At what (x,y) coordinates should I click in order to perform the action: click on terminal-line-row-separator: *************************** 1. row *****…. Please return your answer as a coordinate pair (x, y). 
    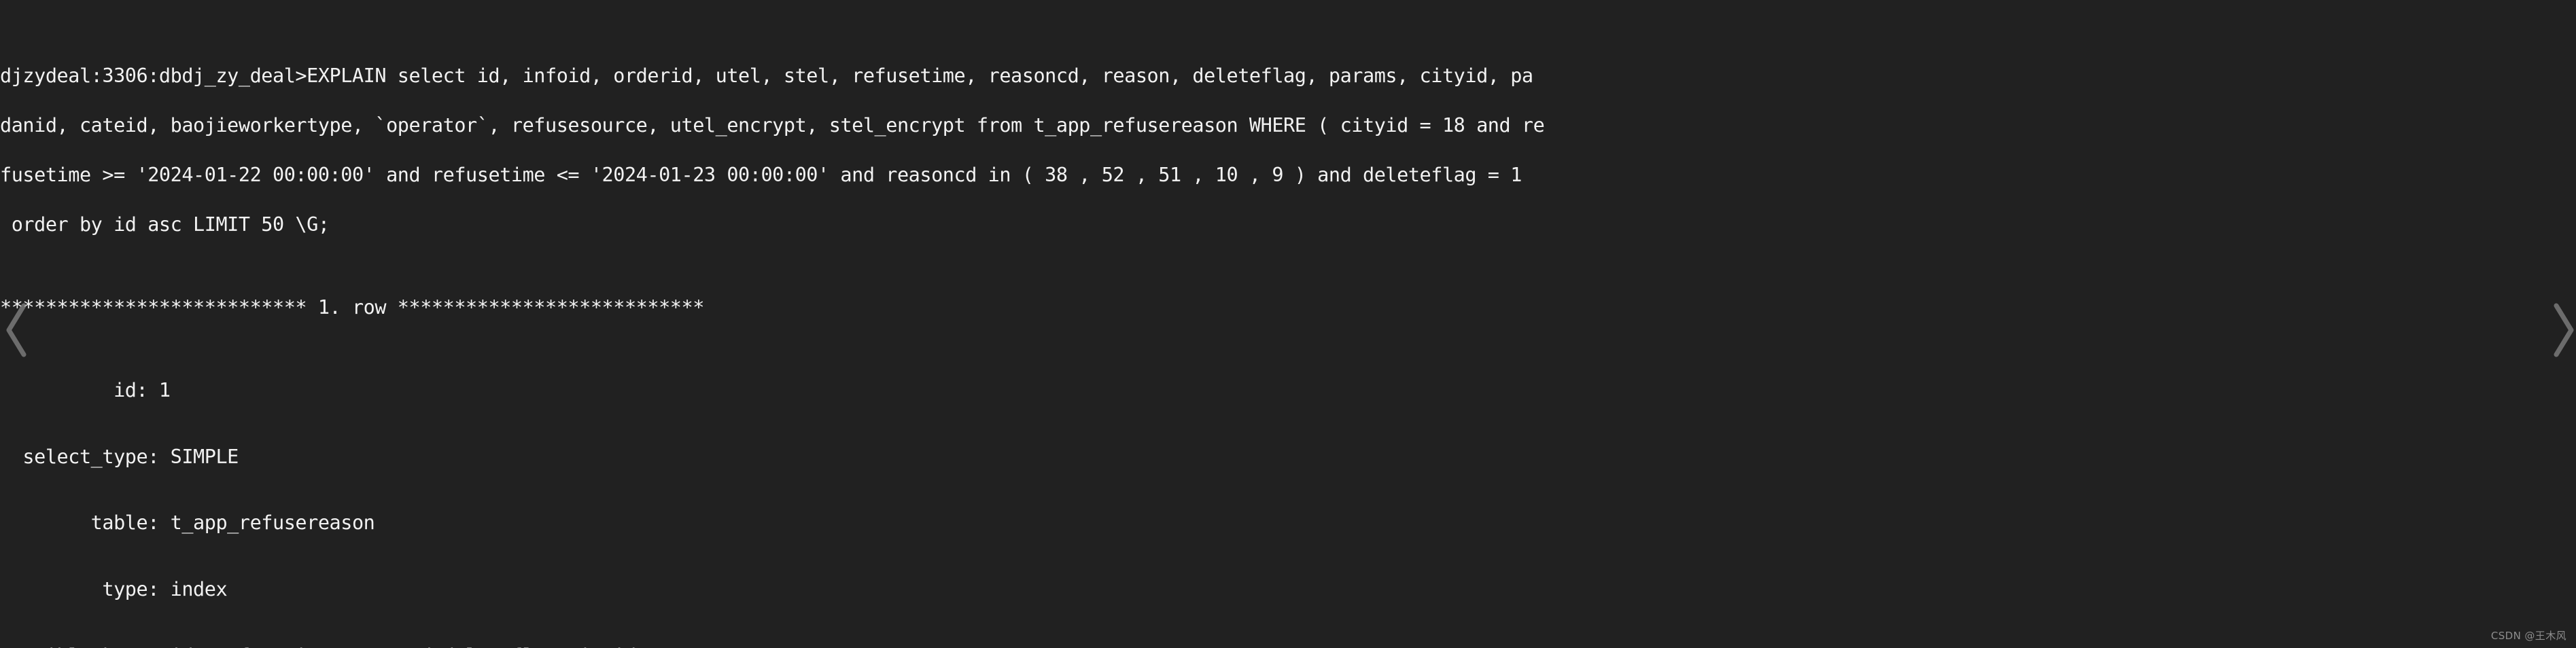
    Looking at the image, I should click on (352, 307).